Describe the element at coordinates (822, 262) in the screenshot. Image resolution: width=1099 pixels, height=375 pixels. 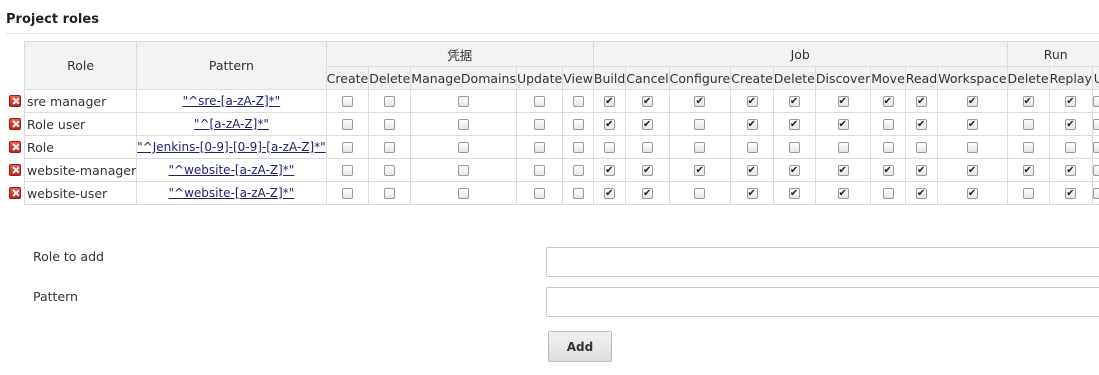
I see `role-to-add-input` at that location.